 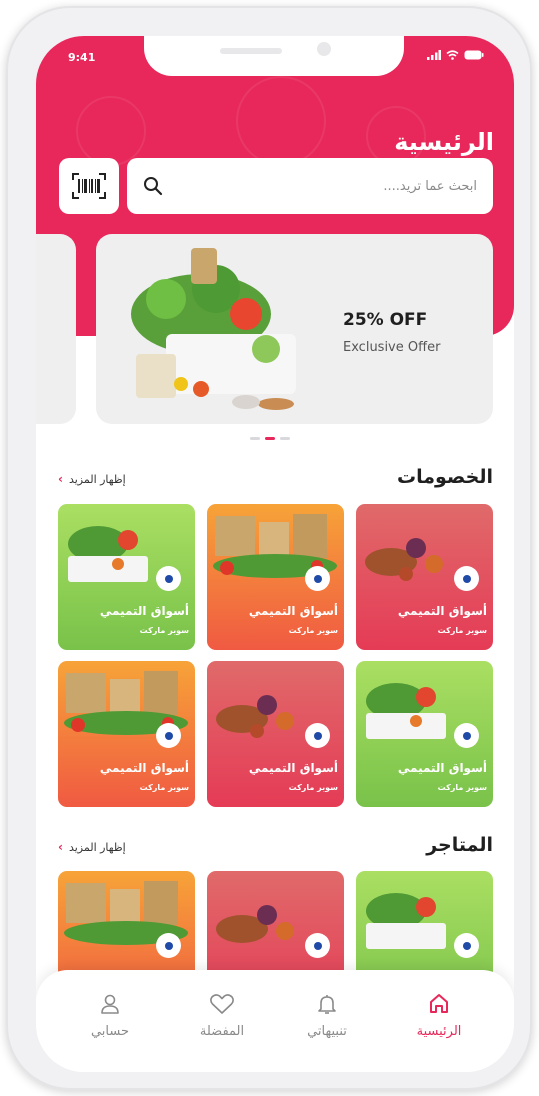 I want to click on battery-icon, so click(x=474, y=55).